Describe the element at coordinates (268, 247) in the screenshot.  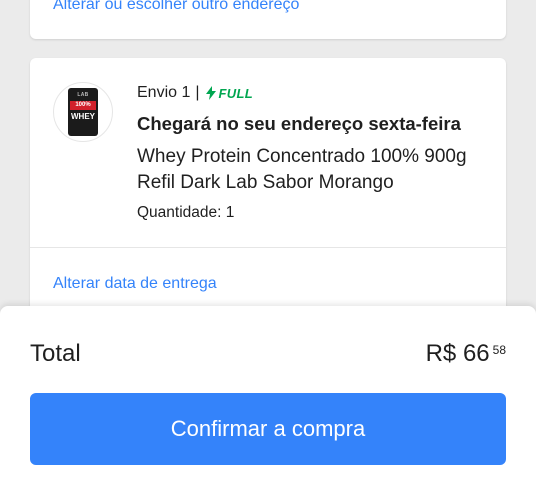
I see `divider` at that location.